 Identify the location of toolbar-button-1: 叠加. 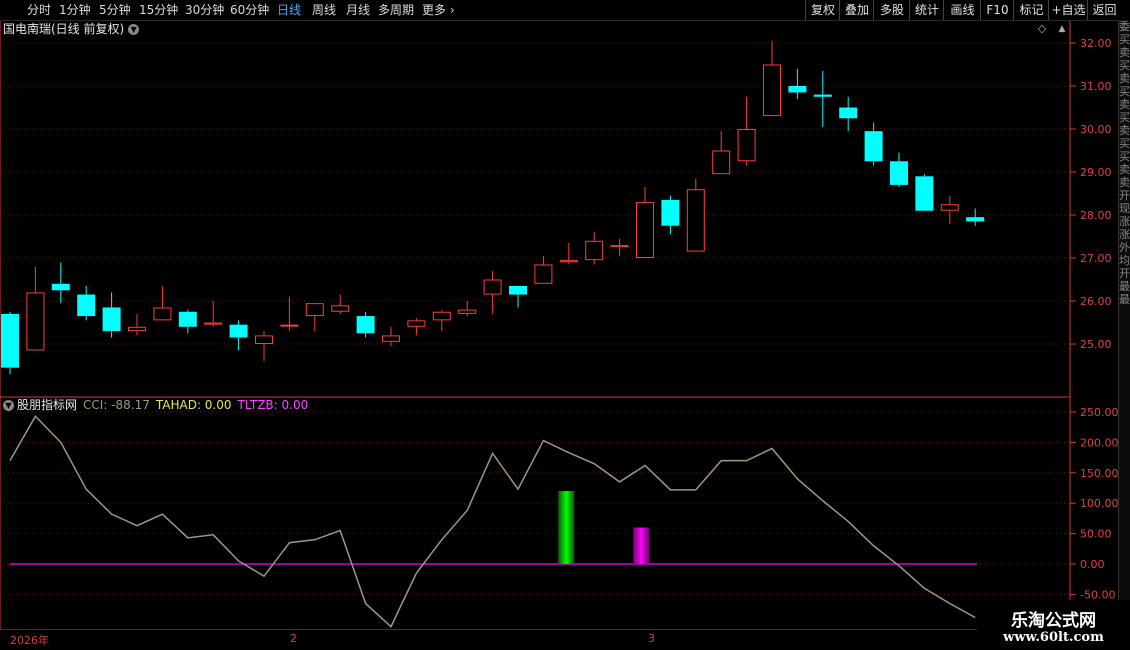
(856, 10).